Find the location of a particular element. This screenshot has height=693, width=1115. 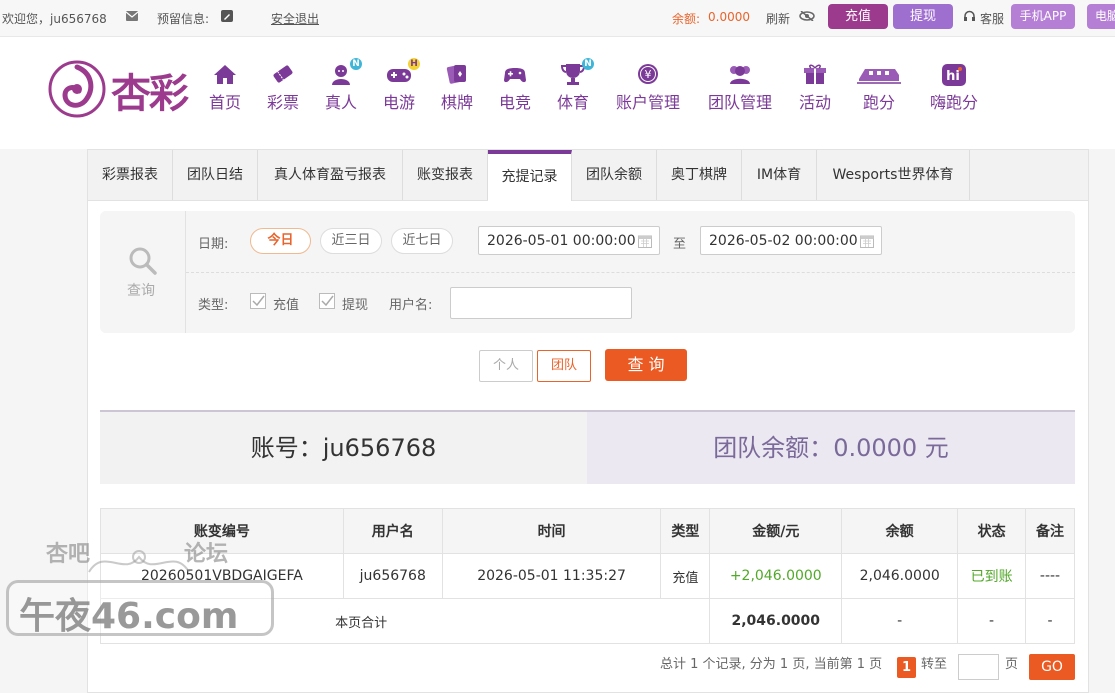

summary-strip: 账号：ju656768 团队余额：0.0000 元 is located at coordinates (587, 447).